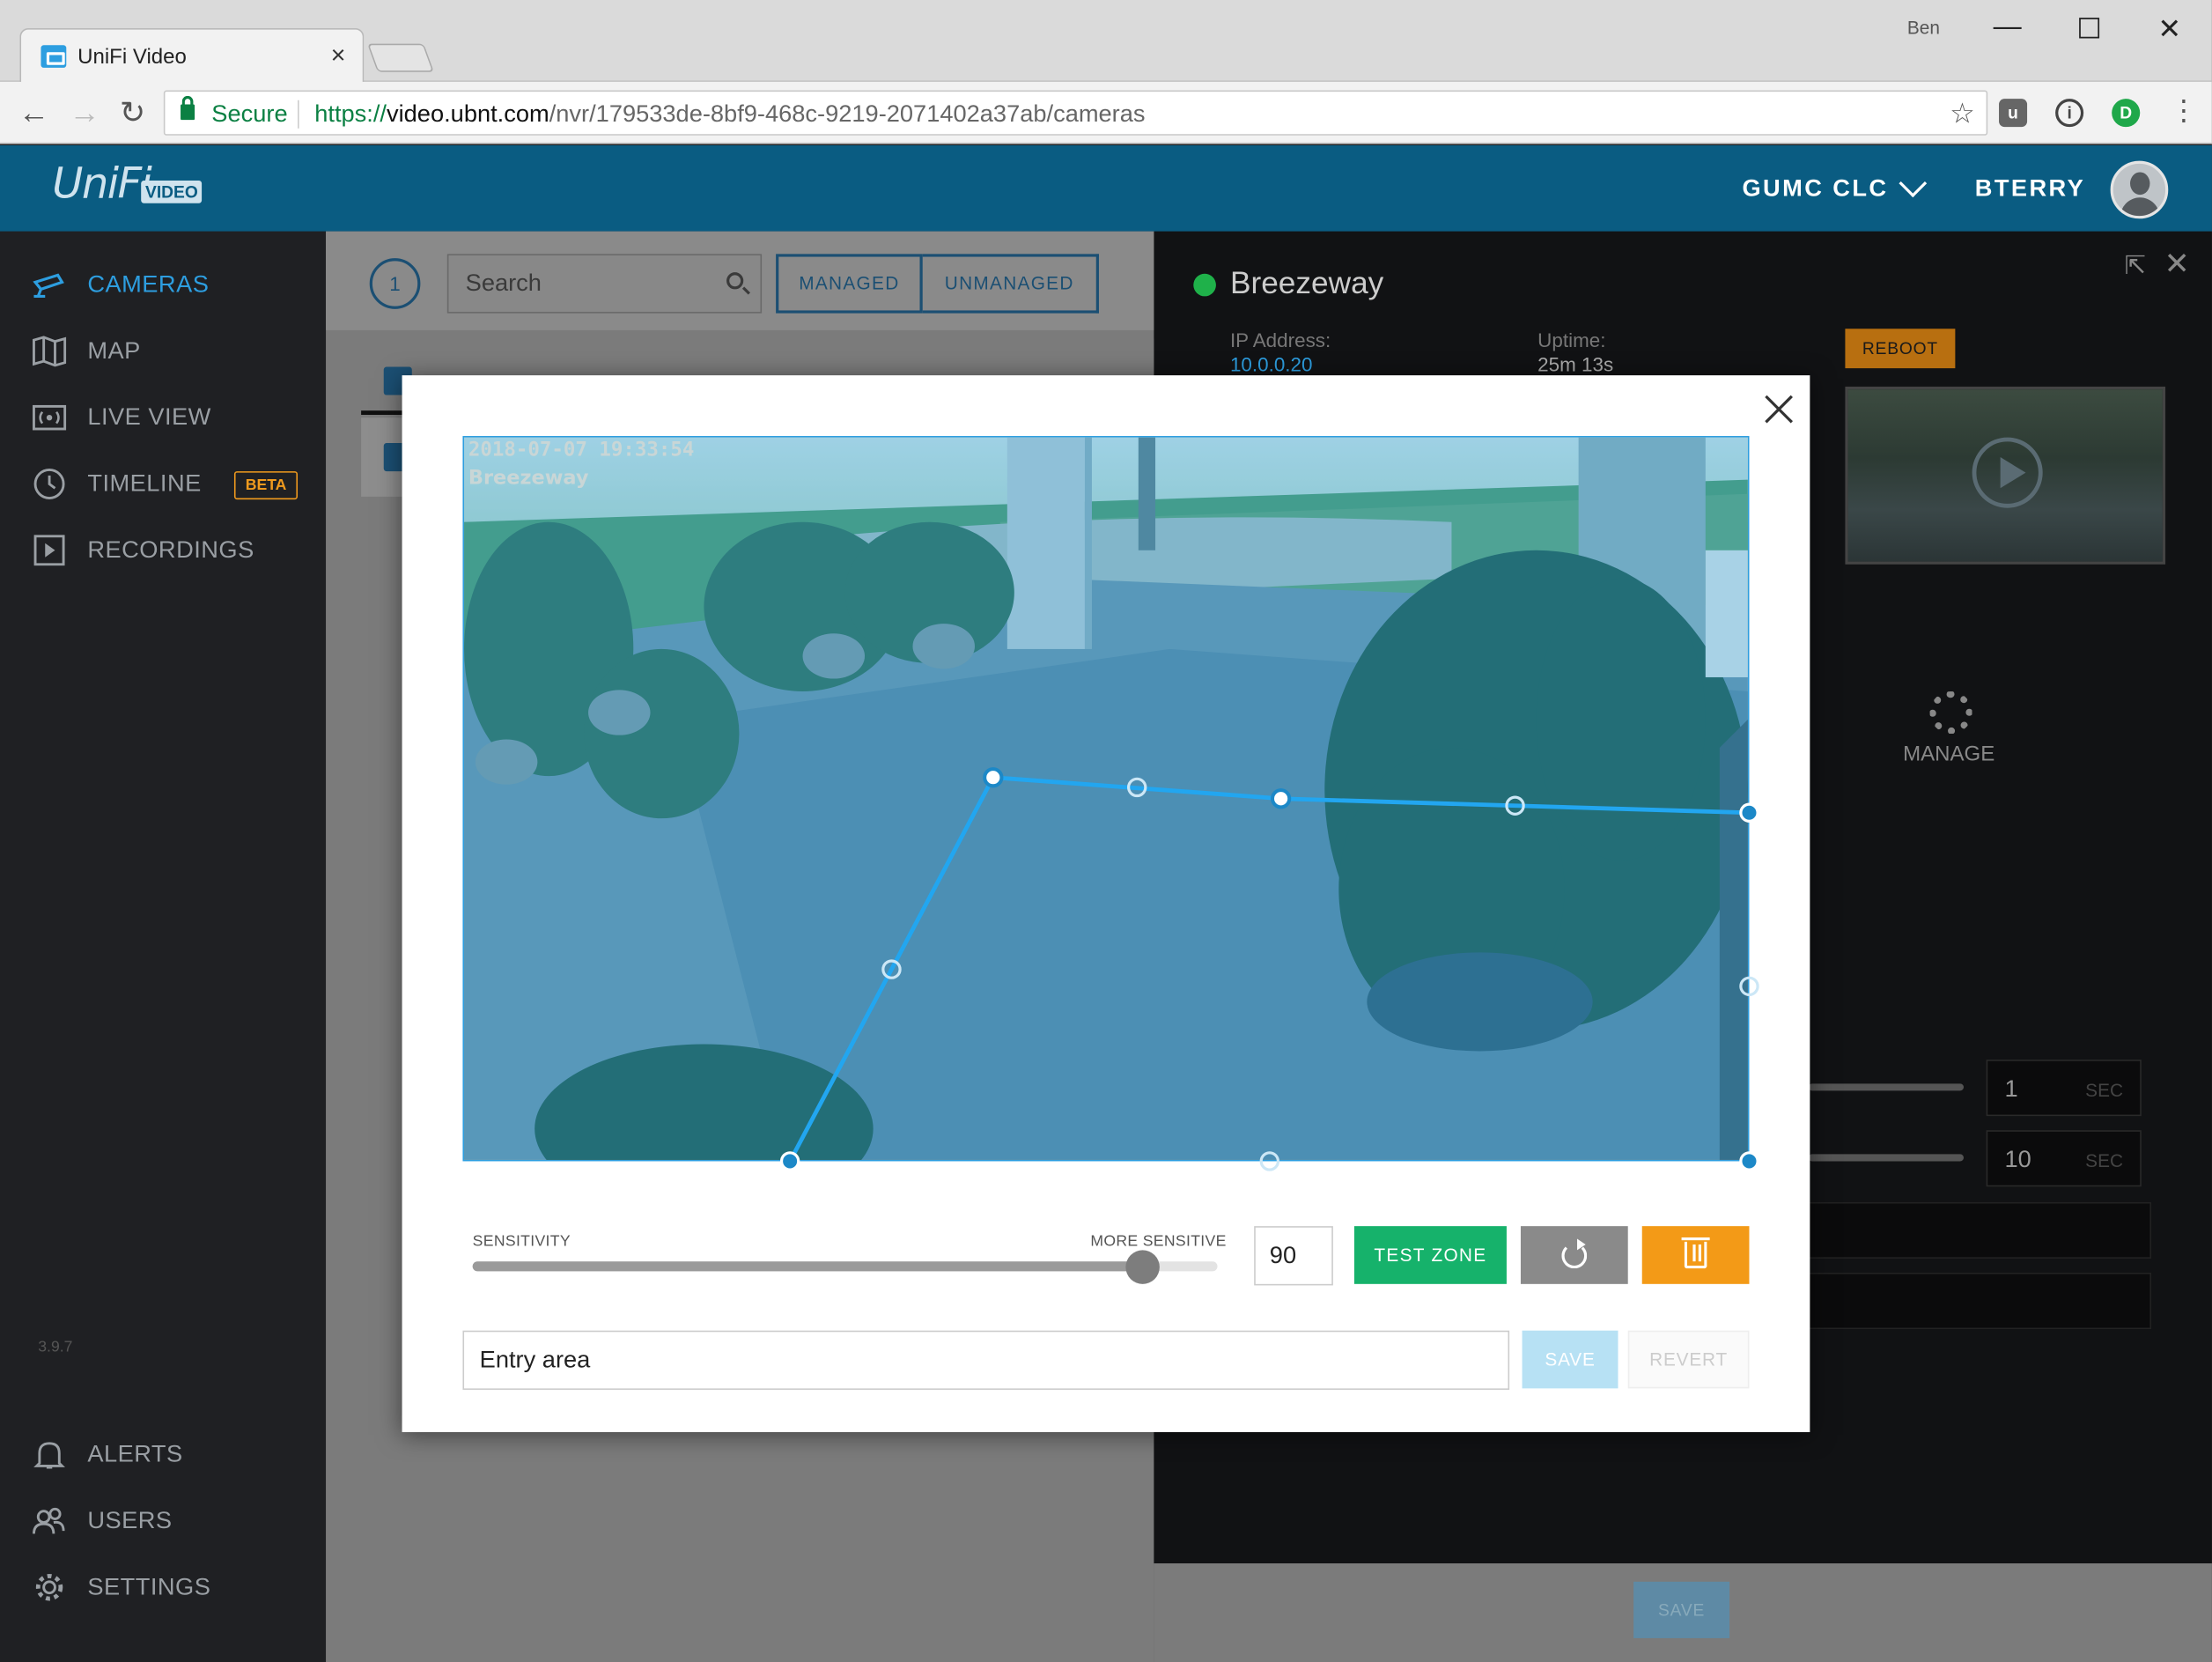 This screenshot has height=1662, width=2212. I want to click on zone-outline, so click(1268, 969).